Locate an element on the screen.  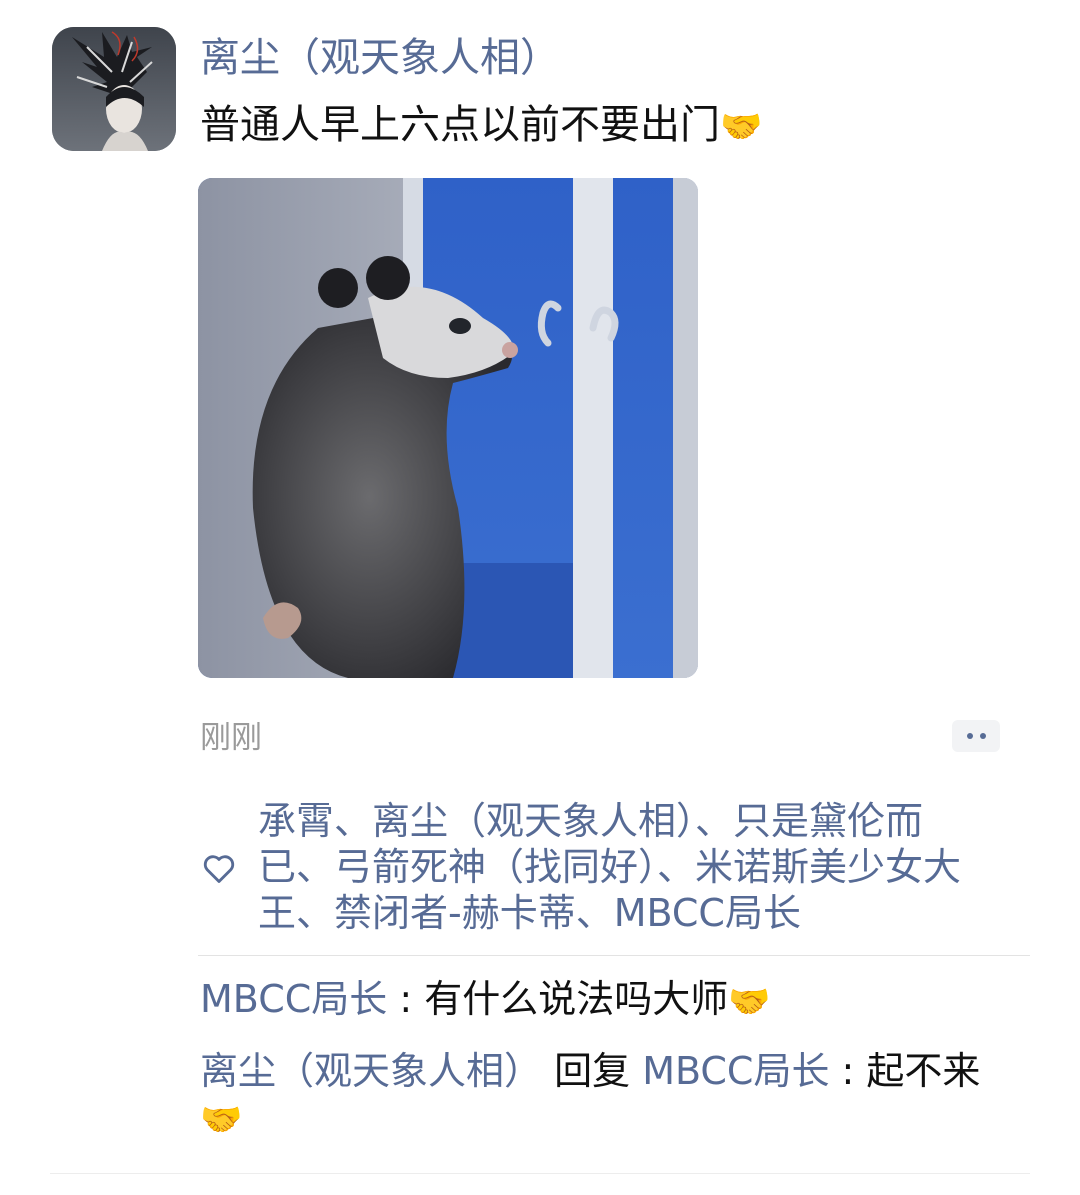
post-text-content: 普通人早上六点以前不要出门 is located at coordinates (460, 125).